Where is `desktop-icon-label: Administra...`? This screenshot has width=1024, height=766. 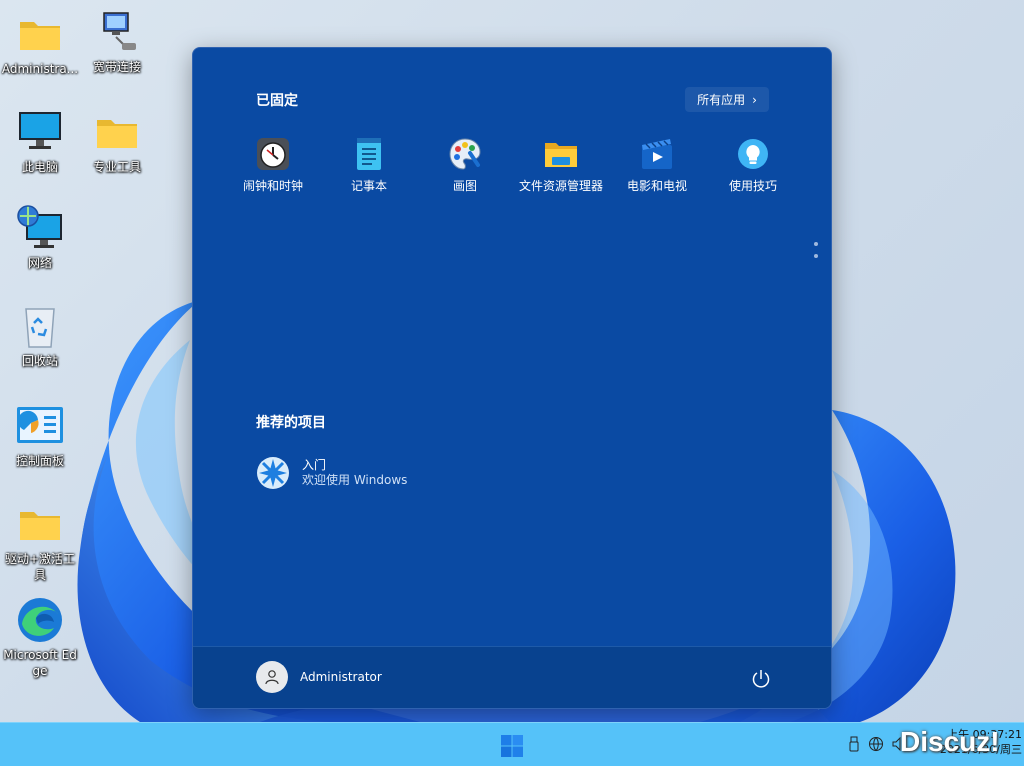 desktop-icon-label: Administra... is located at coordinates (40, 69).